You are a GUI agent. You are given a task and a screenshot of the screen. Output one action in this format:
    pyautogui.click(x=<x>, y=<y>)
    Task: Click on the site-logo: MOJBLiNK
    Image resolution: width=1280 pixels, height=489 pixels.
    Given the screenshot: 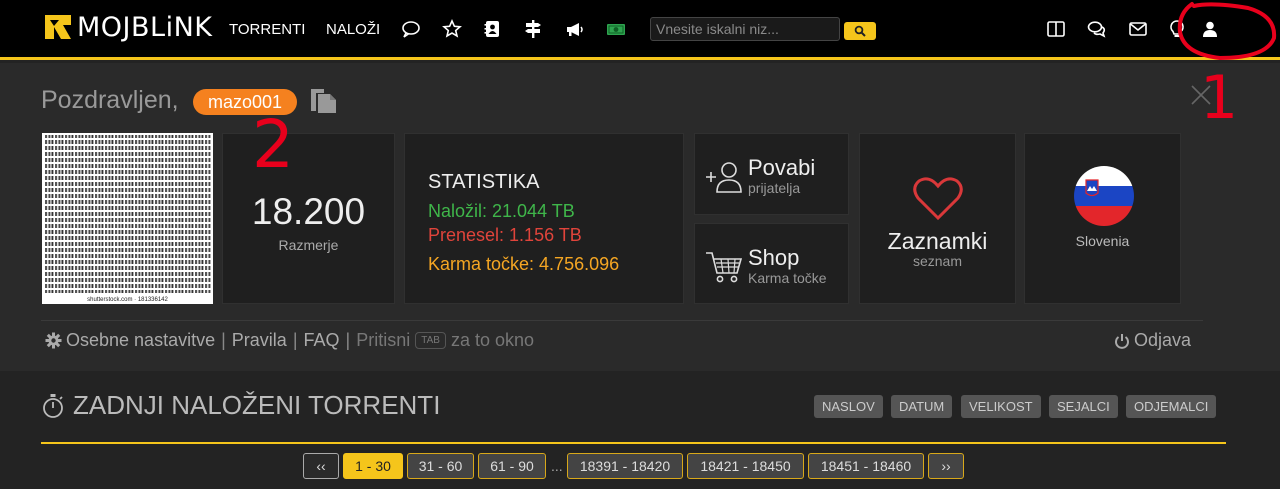 What is the action you would take?
    pyautogui.click(x=127, y=27)
    